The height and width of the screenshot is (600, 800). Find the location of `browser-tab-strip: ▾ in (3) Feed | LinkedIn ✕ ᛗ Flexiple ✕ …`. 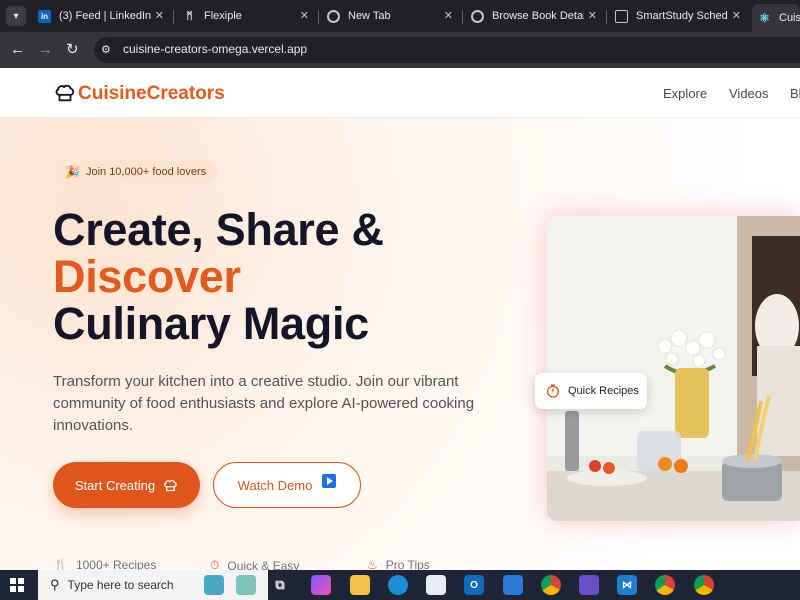

browser-tab-strip: ▾ in (3) Feed | LinkedIn ✕ ᛗ Flexiple ✕ … is located at coordinates (400, 16).